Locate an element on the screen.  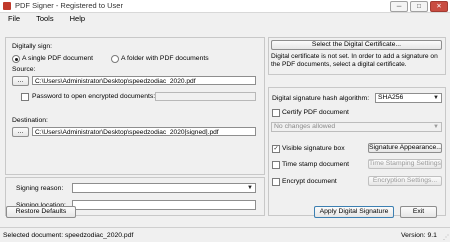
password-field is located at coordinates (205, 96).